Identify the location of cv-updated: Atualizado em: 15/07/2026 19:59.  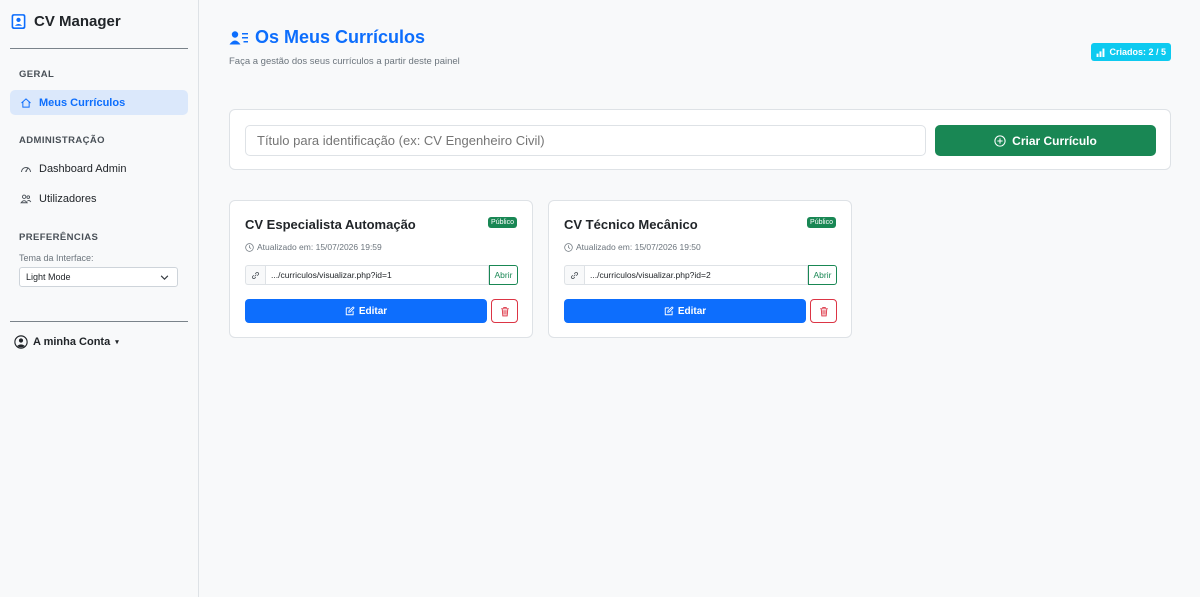
(313, 247).